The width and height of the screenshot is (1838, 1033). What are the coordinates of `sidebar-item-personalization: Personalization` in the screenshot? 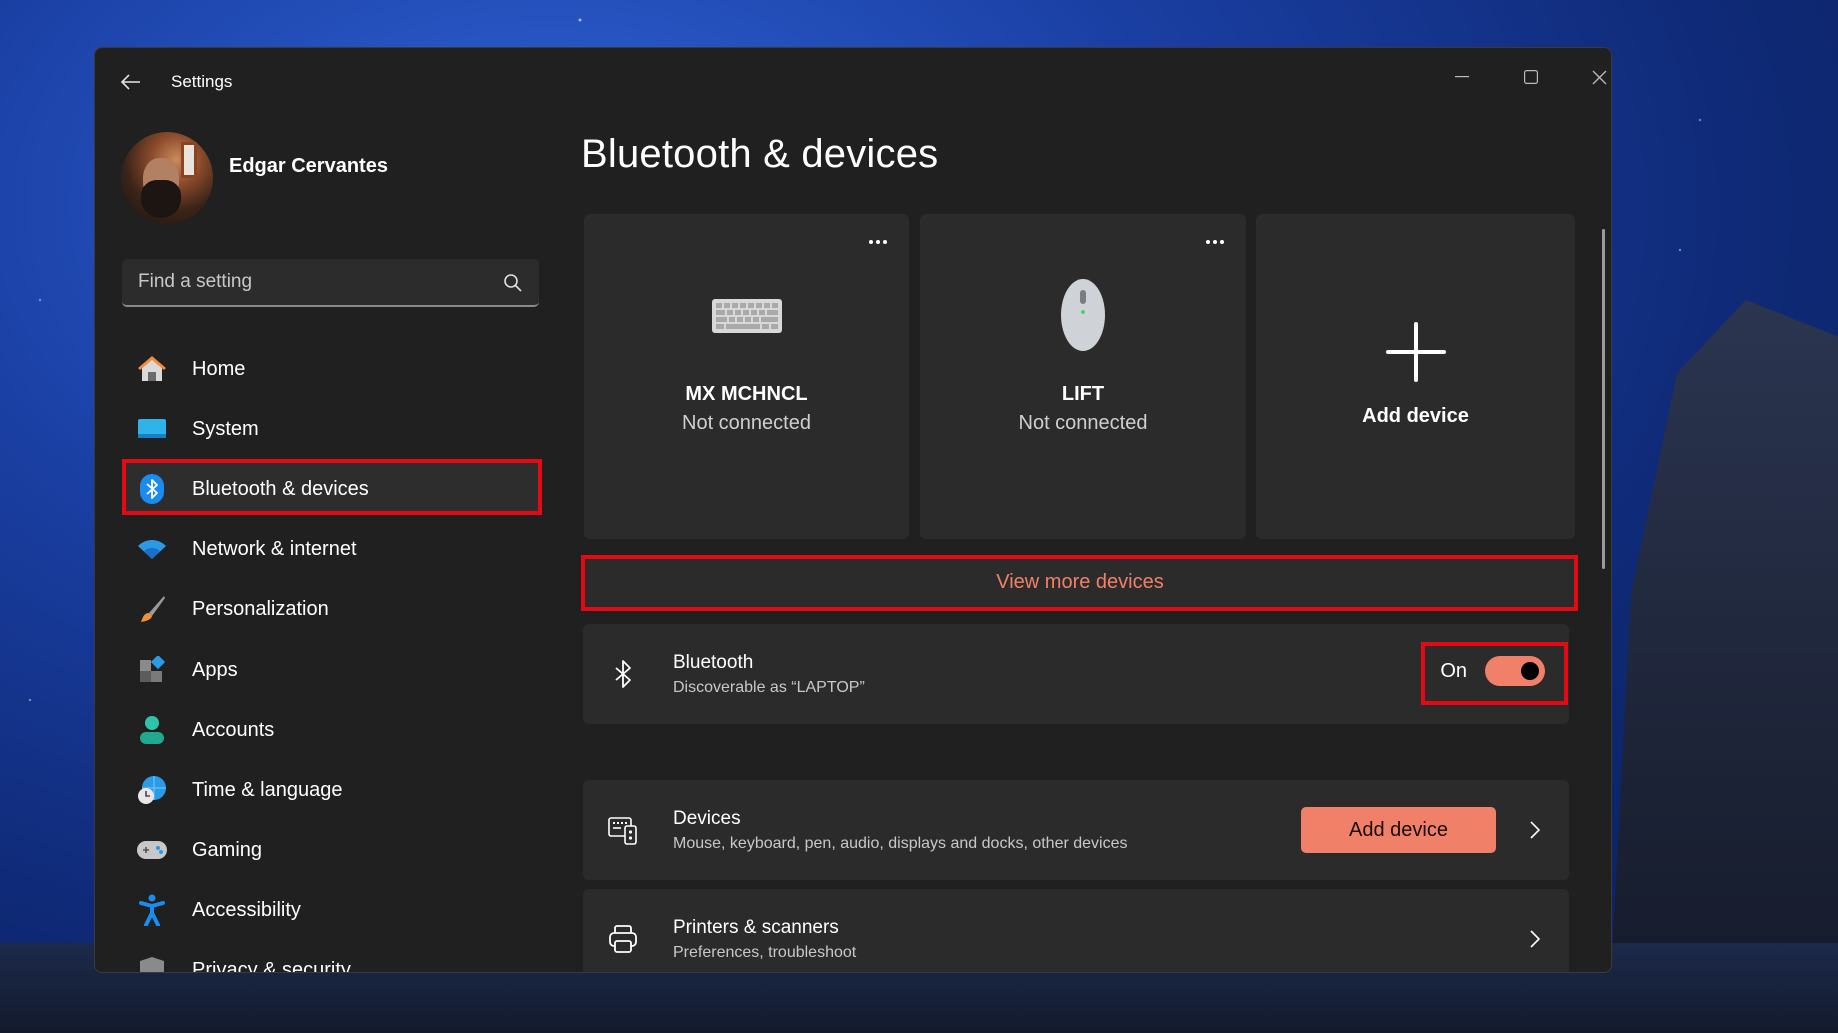 It's located at (332, 609).